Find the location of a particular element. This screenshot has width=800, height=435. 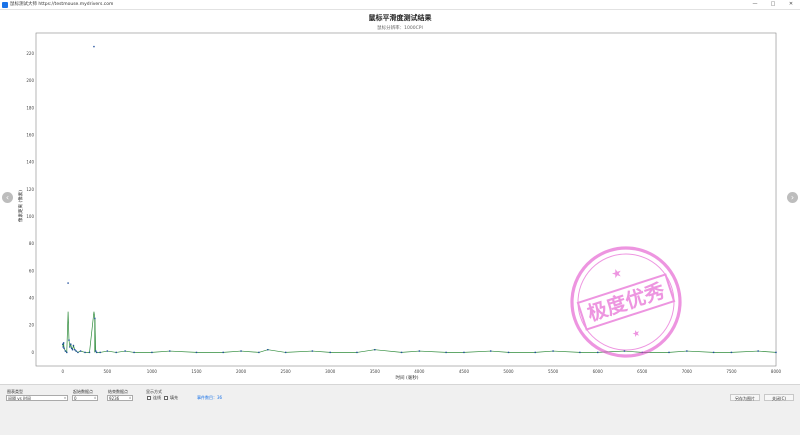

x-tick-label: 6000 is located at coordinates (598, 371).